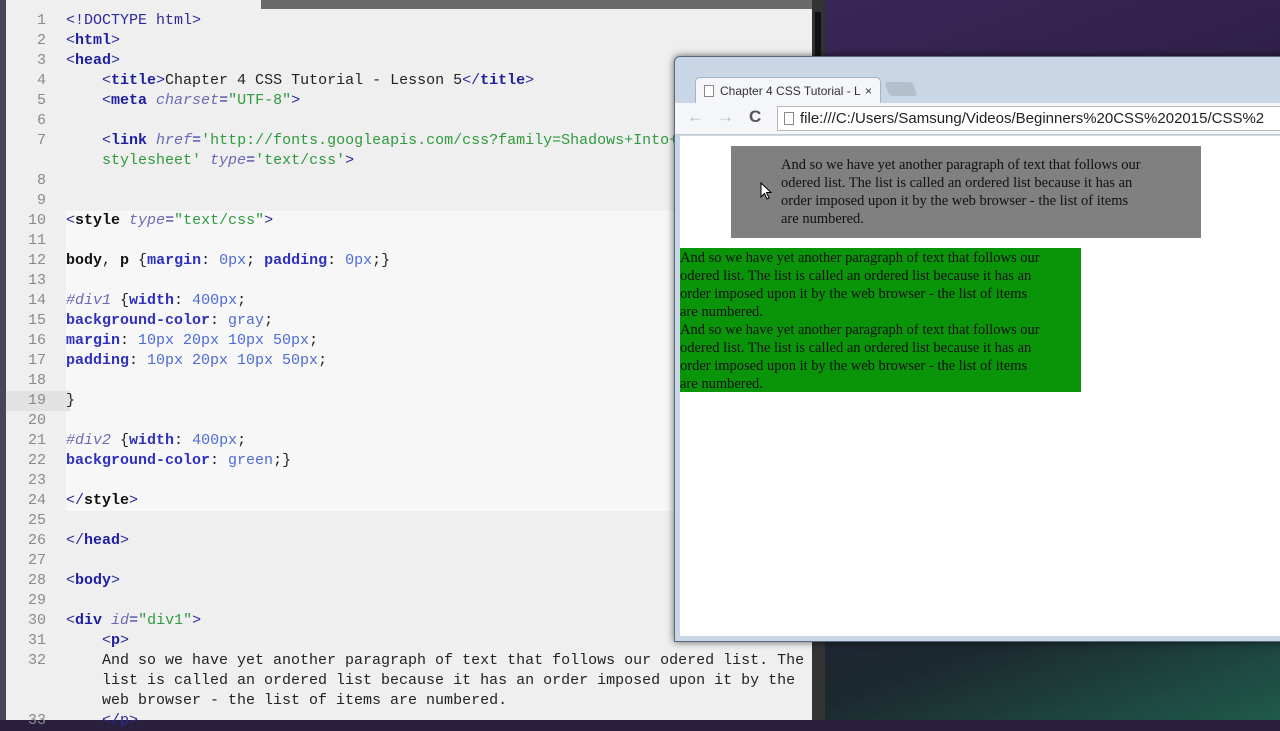 The height and width of the screenshot is (731, 1280). What do you see at coordinates (233, 360) in the screenshot?
I see `code-token: 10px 20px 10px 50px` at bounding box center [233, 360].